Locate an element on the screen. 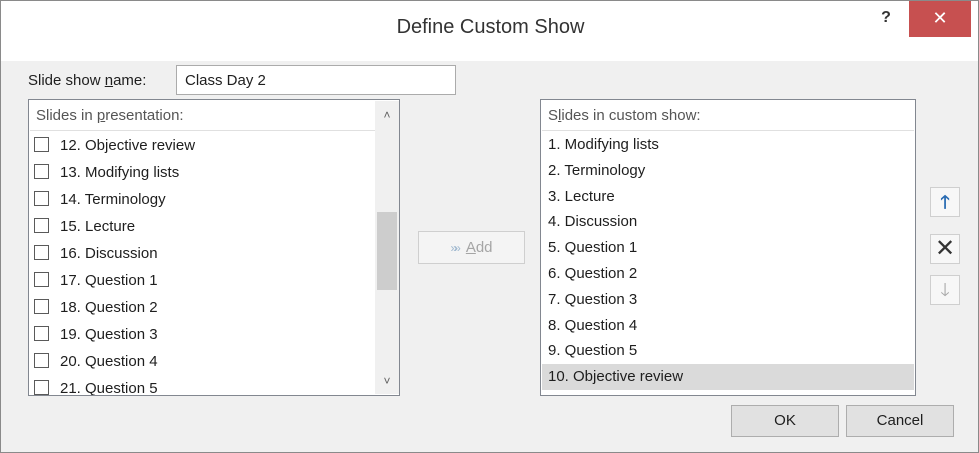  list-item: 1. Modifying lists is located at coordinates (728, 145).